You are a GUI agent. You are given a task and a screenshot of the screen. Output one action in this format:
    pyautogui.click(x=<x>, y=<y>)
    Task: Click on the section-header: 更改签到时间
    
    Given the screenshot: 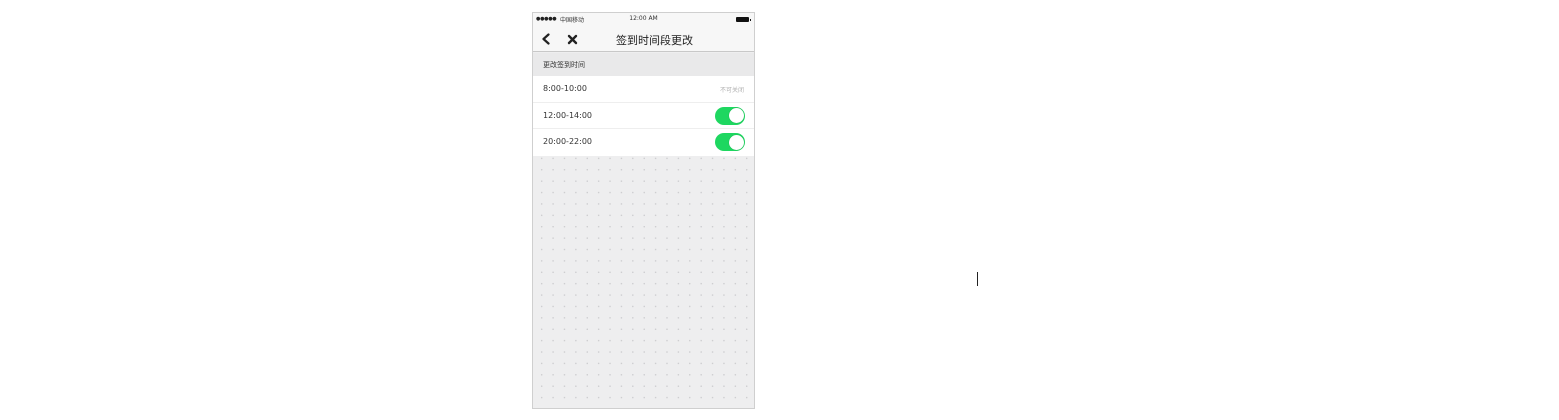 What is the action you would take?
    pyautogui.click(x=643, y=64)
    